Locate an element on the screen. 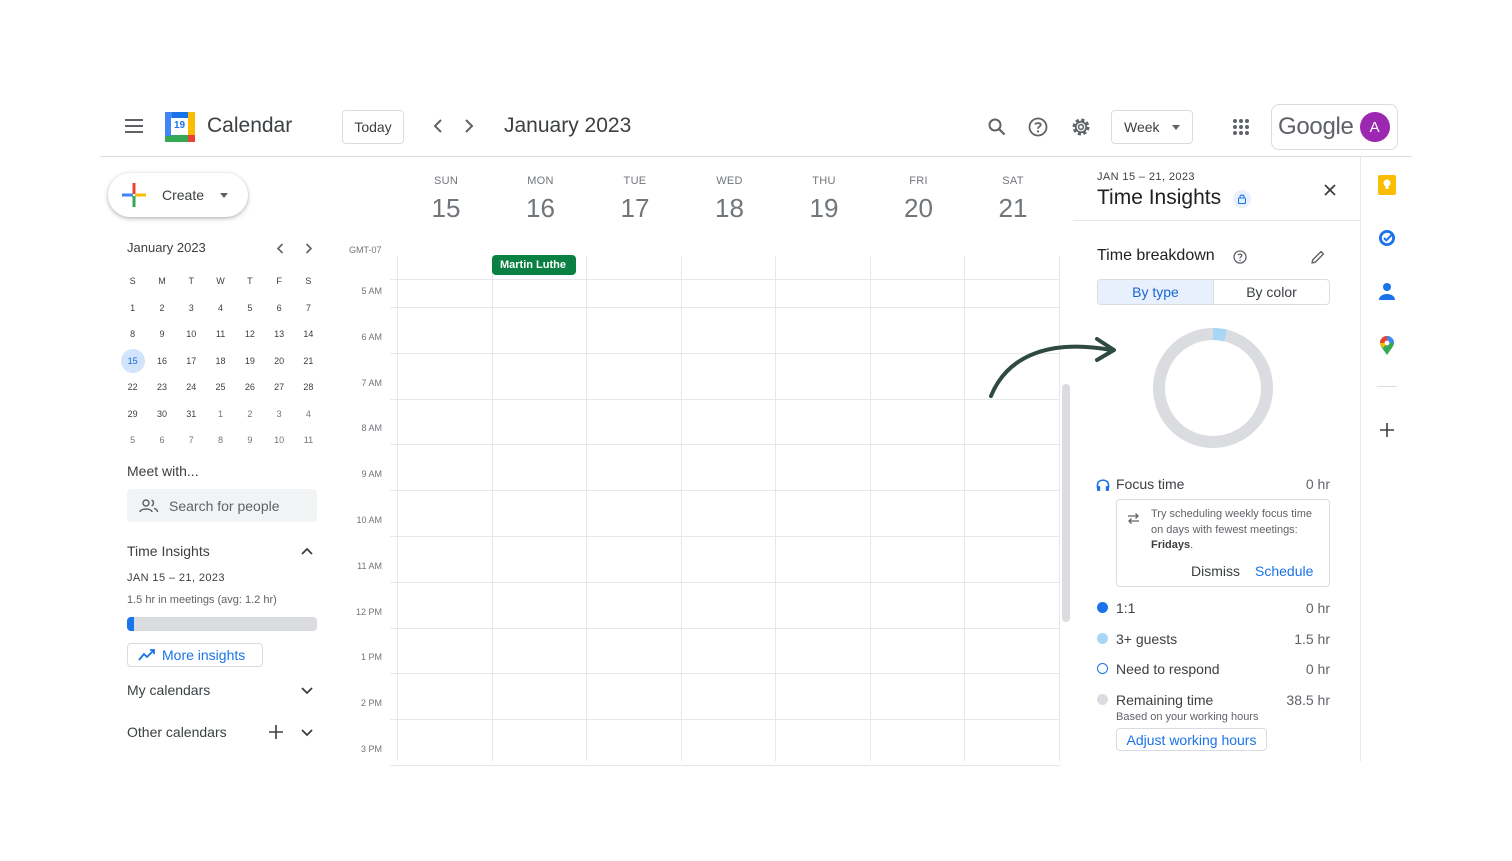  mini-day: 24 is located at coordinates (191, 387).